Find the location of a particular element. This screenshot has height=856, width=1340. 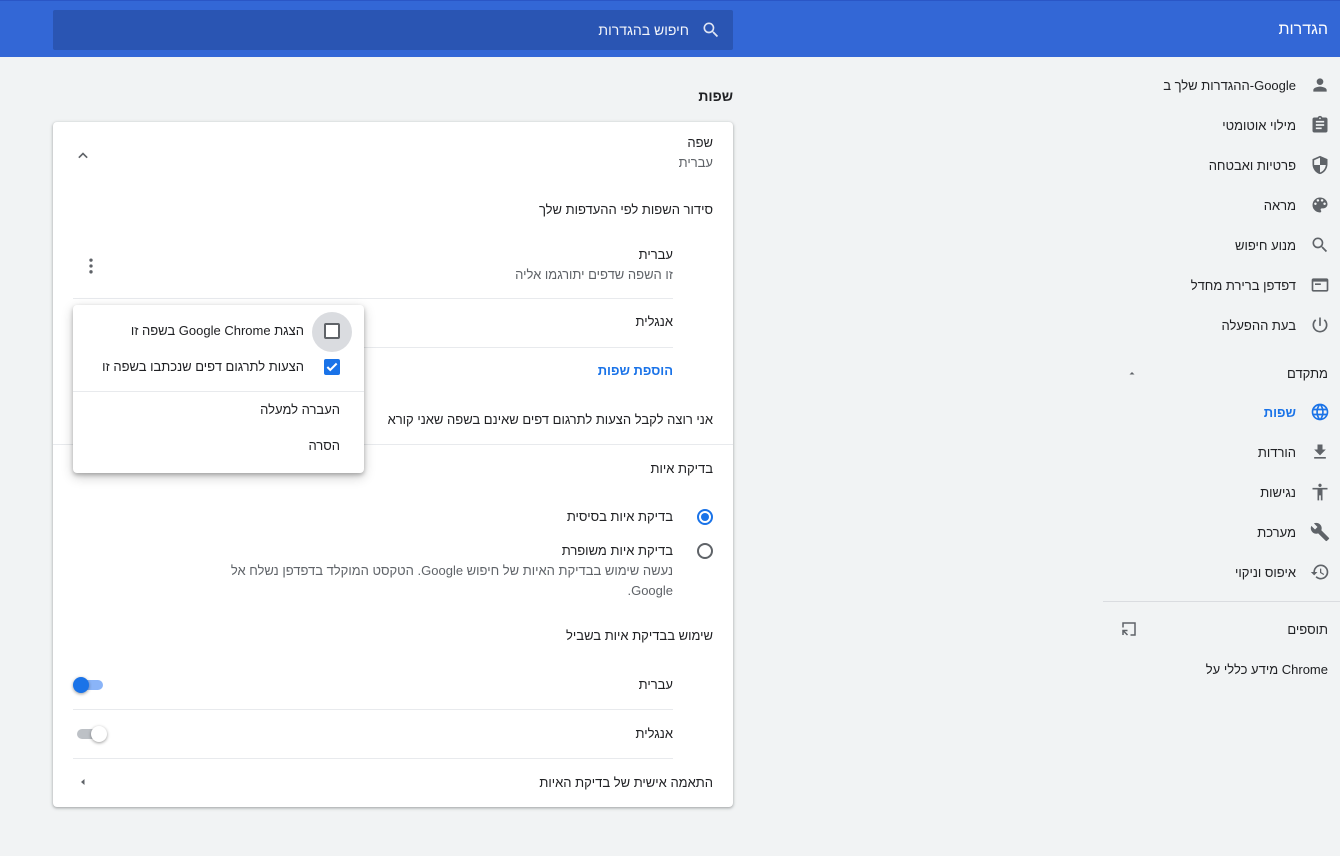

language-value: עברית is located at coordinates (695, 162).